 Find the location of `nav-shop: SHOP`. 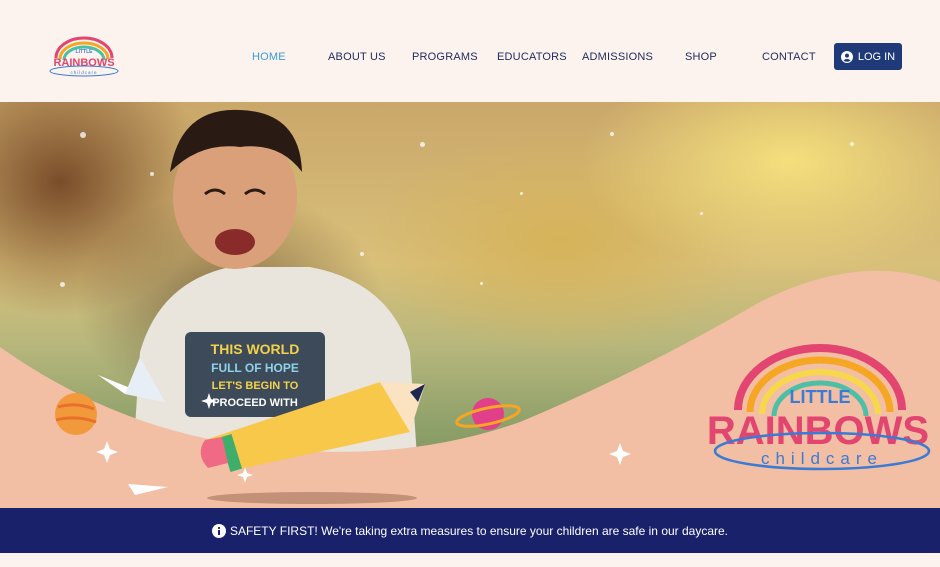

nav-shop: SHOP is located at coordinates (701, 57).